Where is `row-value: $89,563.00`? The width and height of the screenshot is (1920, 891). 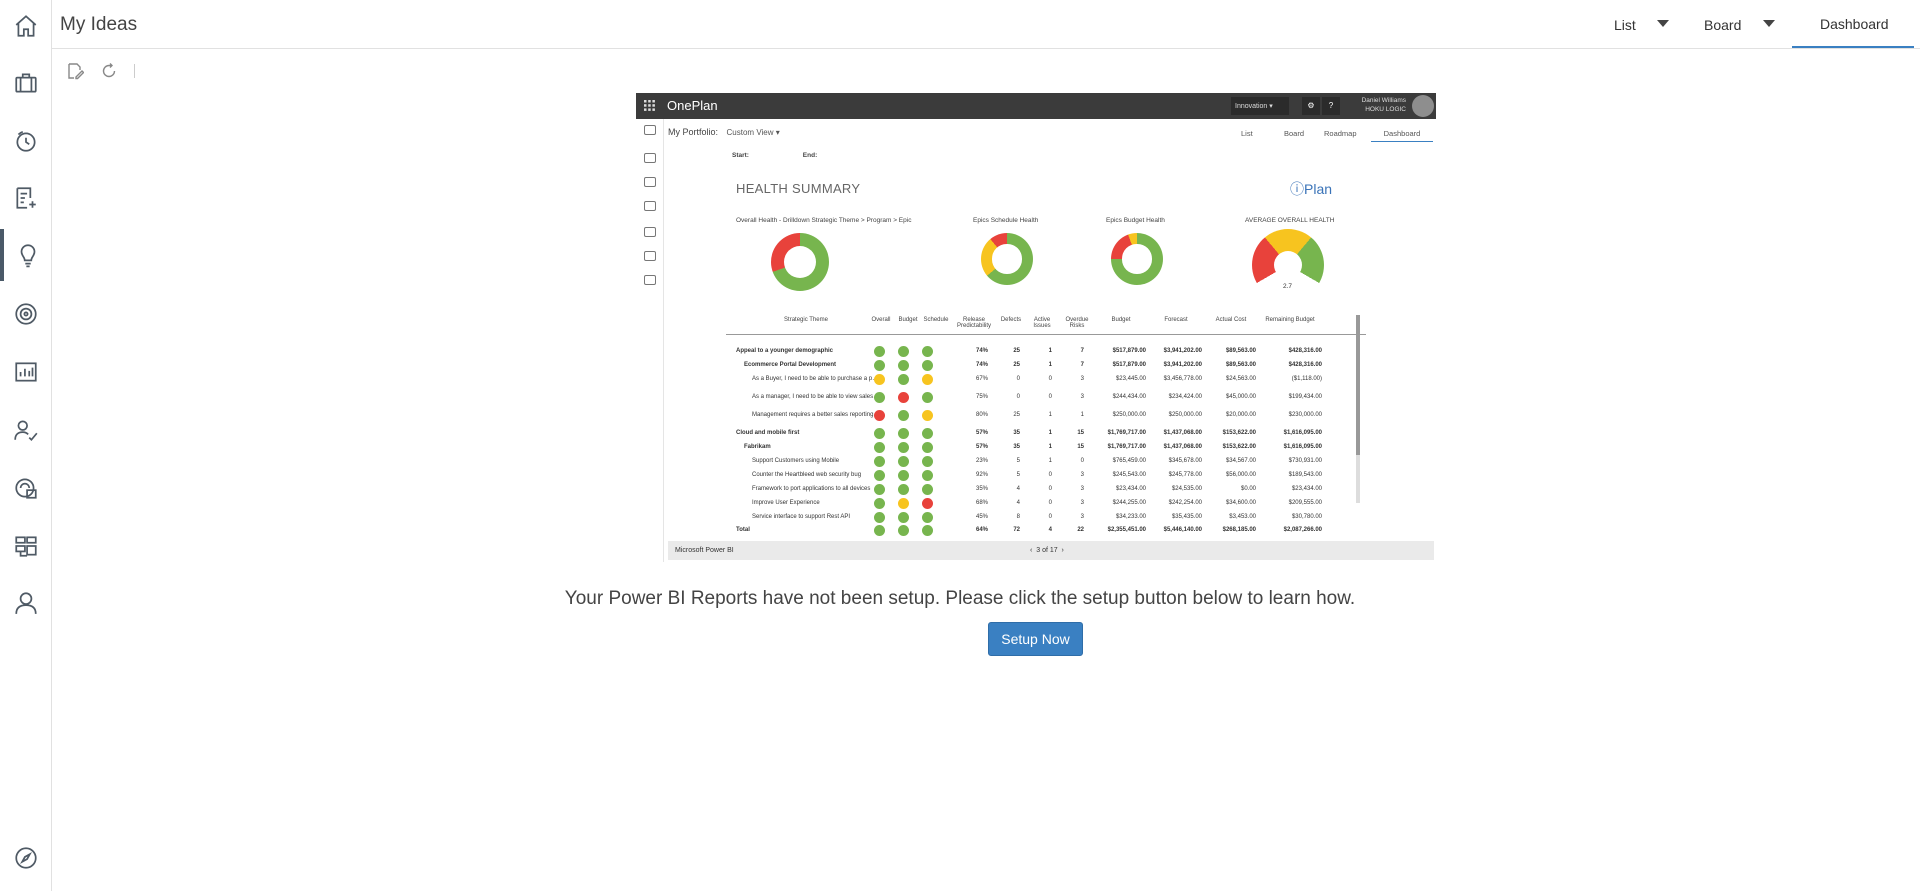 row-value: $89,563.00 is located at coordinates (1240, 351).